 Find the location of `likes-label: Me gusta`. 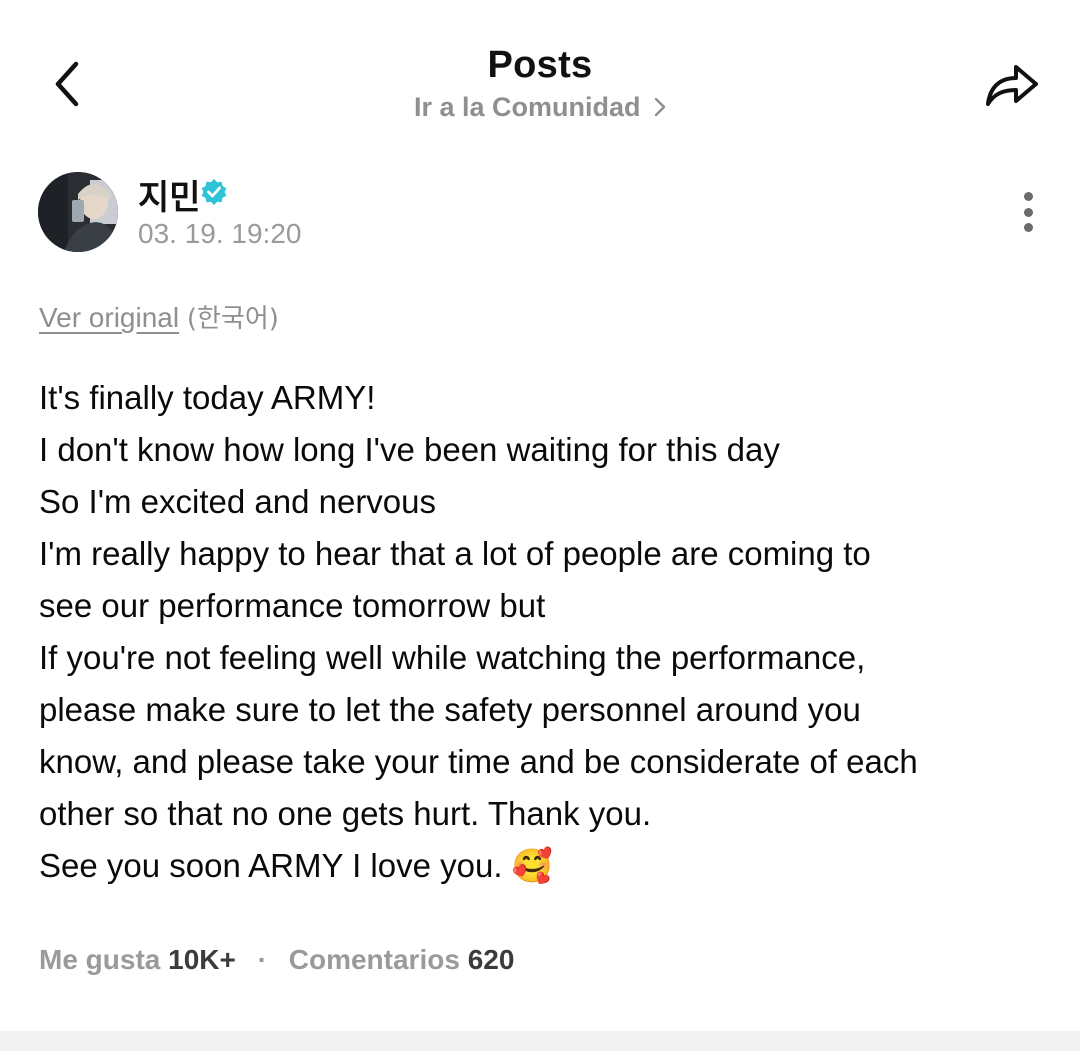

likes-label: Me gusta is located at coordinates (100, 959).